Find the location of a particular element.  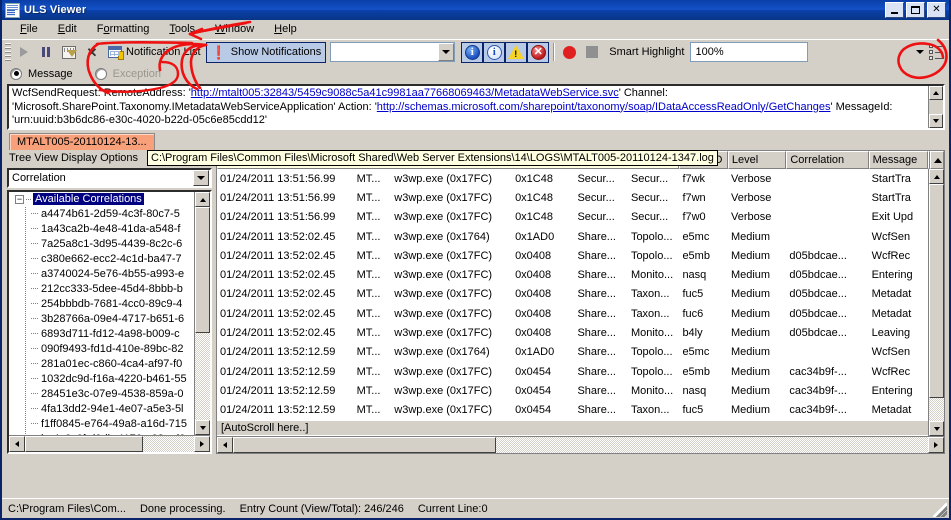

tree-scroll-left-button is located at coordinates (17, 444).